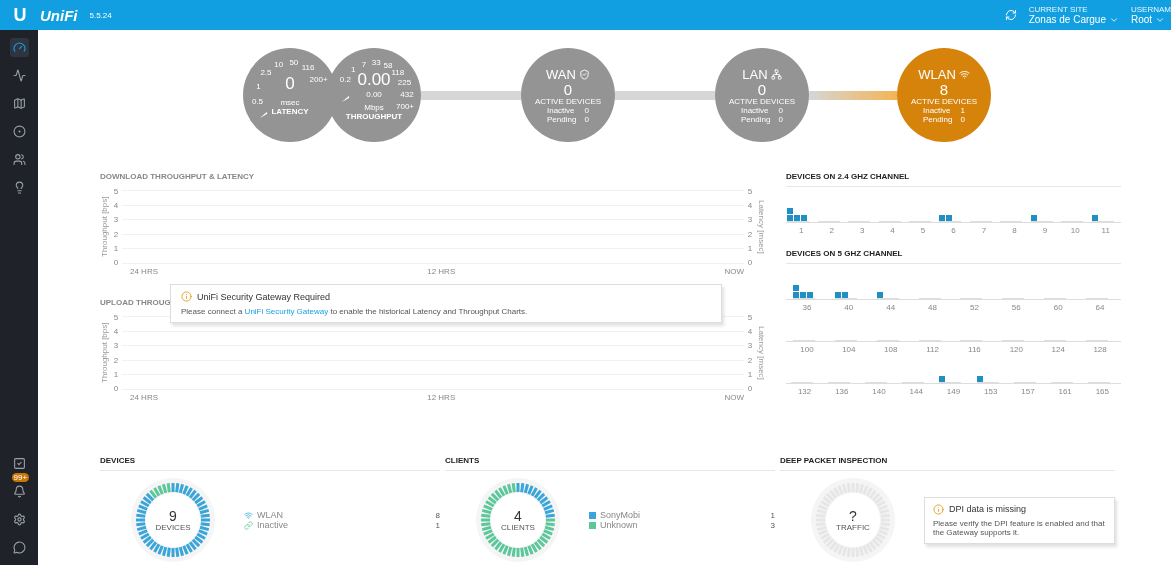 This screenshot has width=1171, height=565. I want to click on chart-title: DOWNLOAD THROUGHPUT & LATENCY, so click(177, 176).